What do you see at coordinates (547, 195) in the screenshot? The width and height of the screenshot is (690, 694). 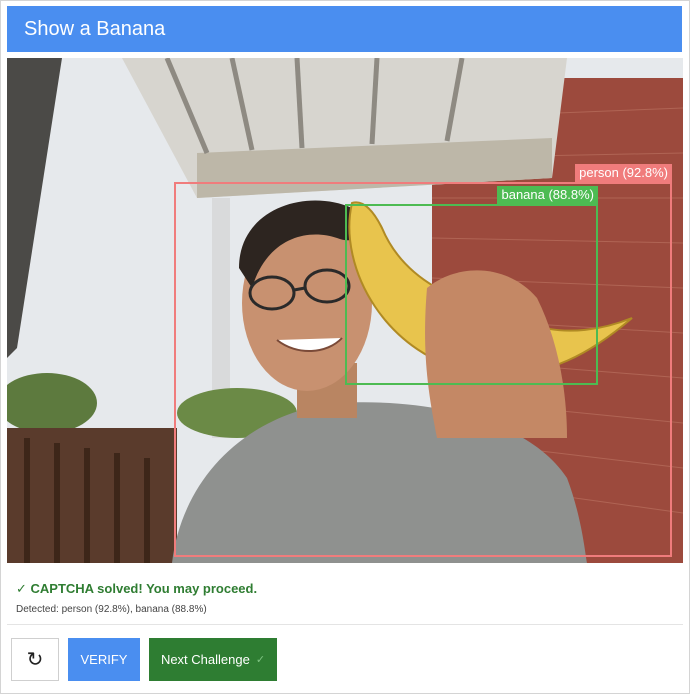 I see `banana-label: banana (88.8%)` at bounding box center [547, 195].